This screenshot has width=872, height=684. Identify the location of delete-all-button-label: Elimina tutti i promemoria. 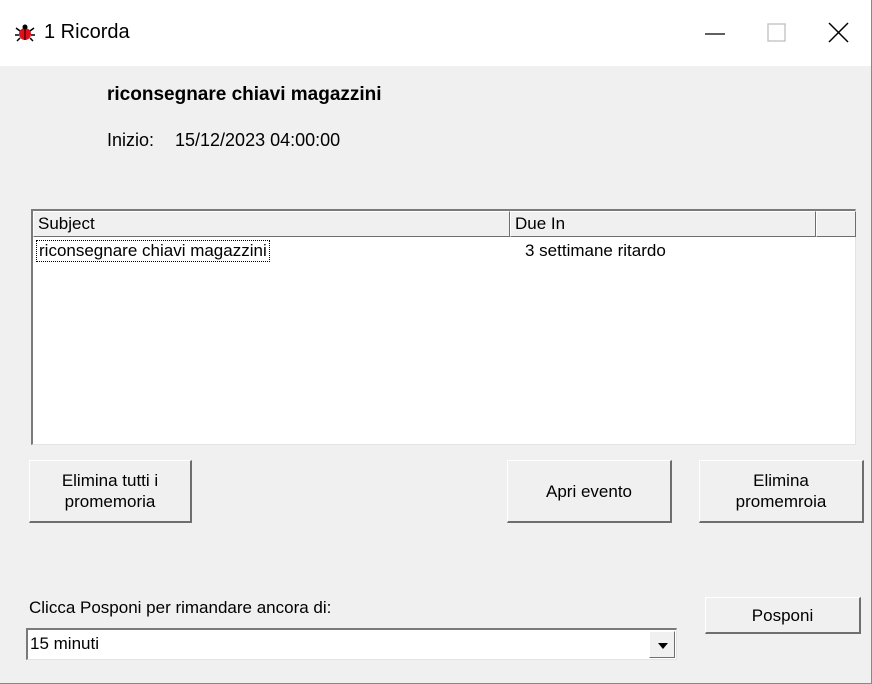
(110, 491).